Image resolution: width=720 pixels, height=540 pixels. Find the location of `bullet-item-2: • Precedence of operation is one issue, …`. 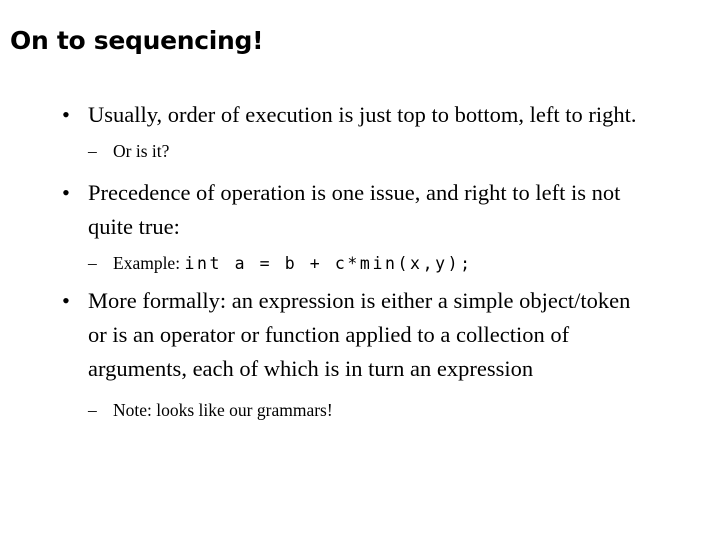

bullet-item-2: • Precedence of operation is one issue, … is located at coordinates (360, 210).